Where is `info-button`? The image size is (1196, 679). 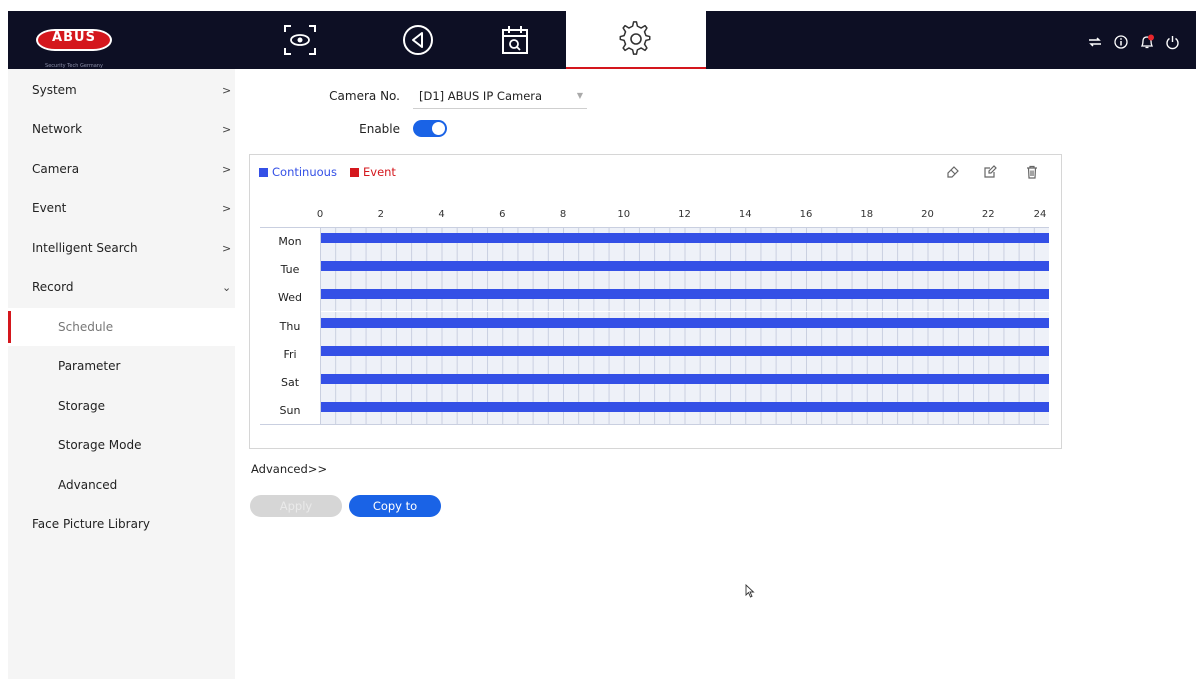 info-button is located at coordinates (1121, 42).